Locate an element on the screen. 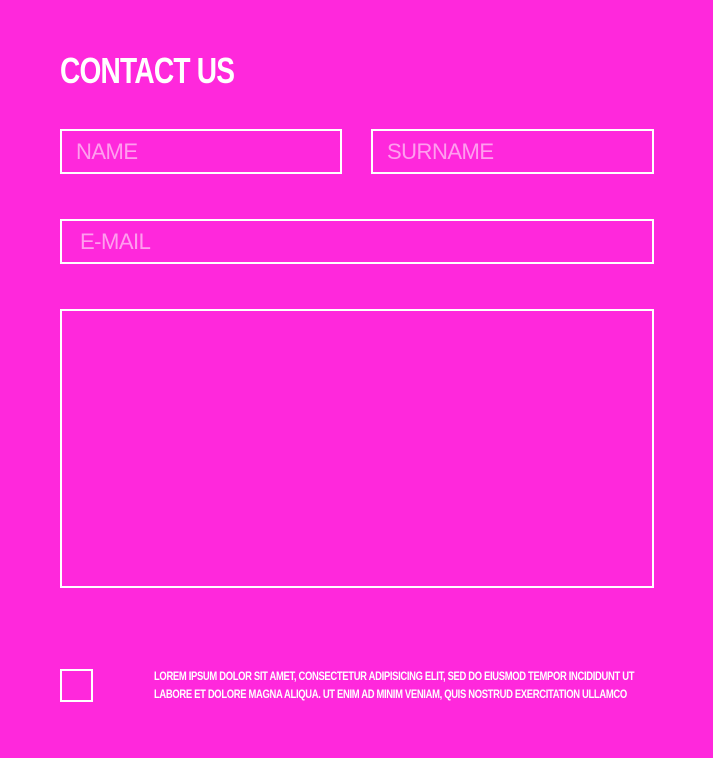 The width and height of the screenshot is (713, 758). consent-checkbox is located at coordinates (76, 685).